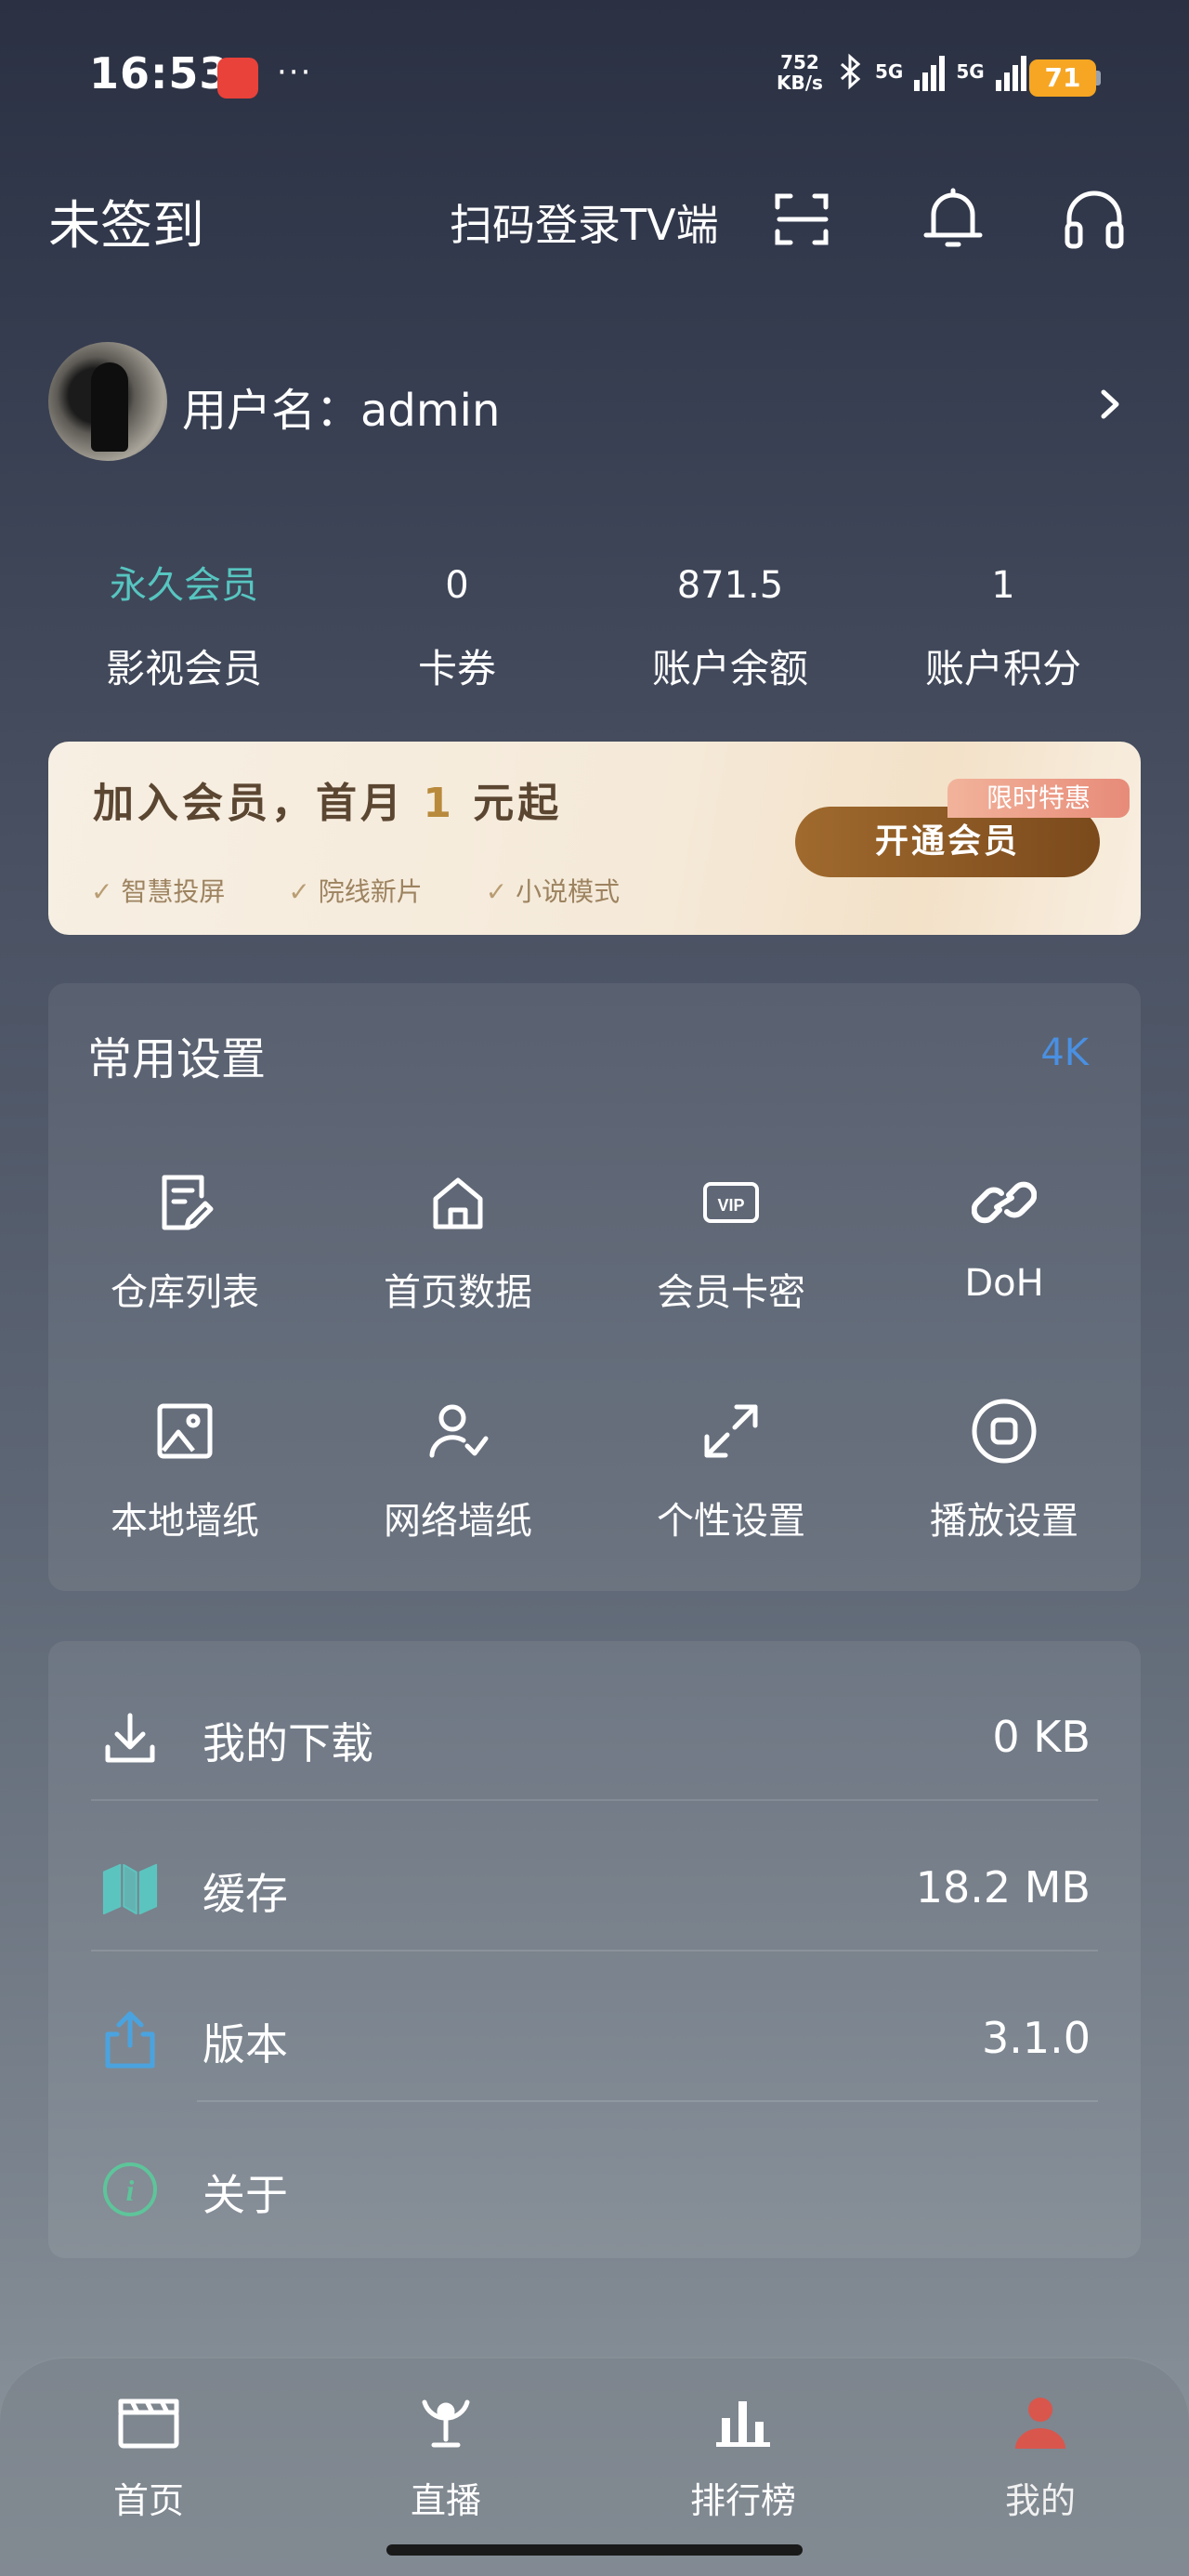  What do you see at coordinates (800, 72) in the screenshot?
I see `network-speed: 752 KB/s` at bounding box center [800, 72].